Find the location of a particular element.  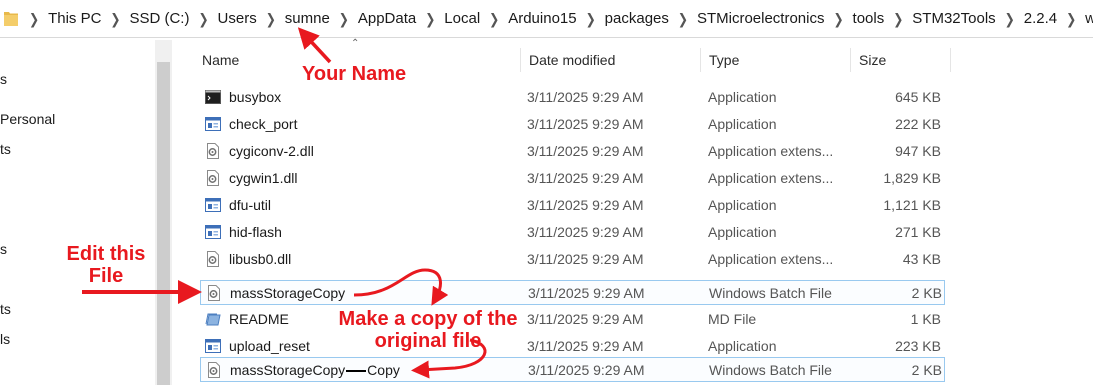

breadcrumb-item: This PC is located at coordinates (74, 18).